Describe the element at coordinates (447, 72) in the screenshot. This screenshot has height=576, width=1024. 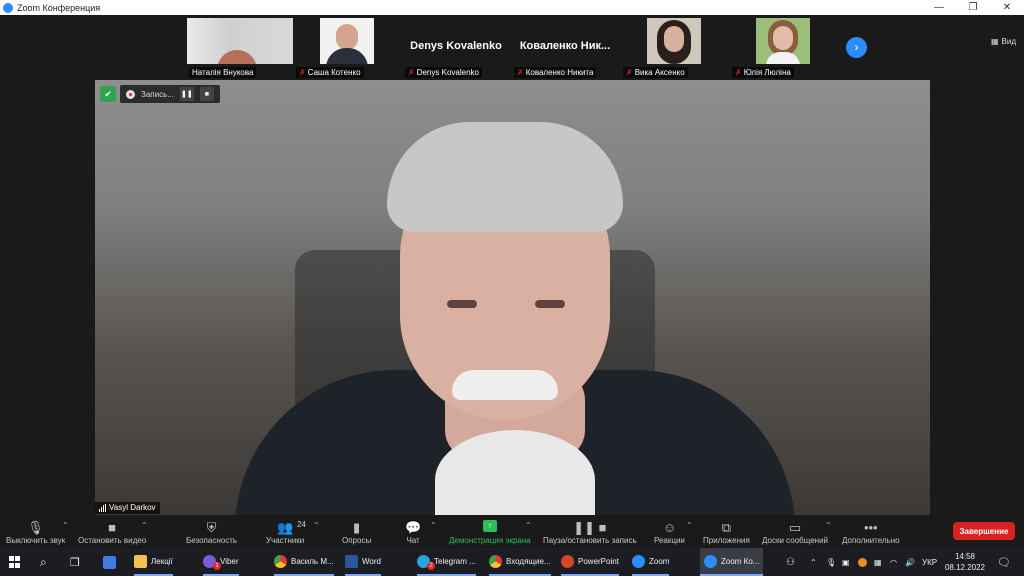
I see `participant-name: Denys Kovalenko` at that location.